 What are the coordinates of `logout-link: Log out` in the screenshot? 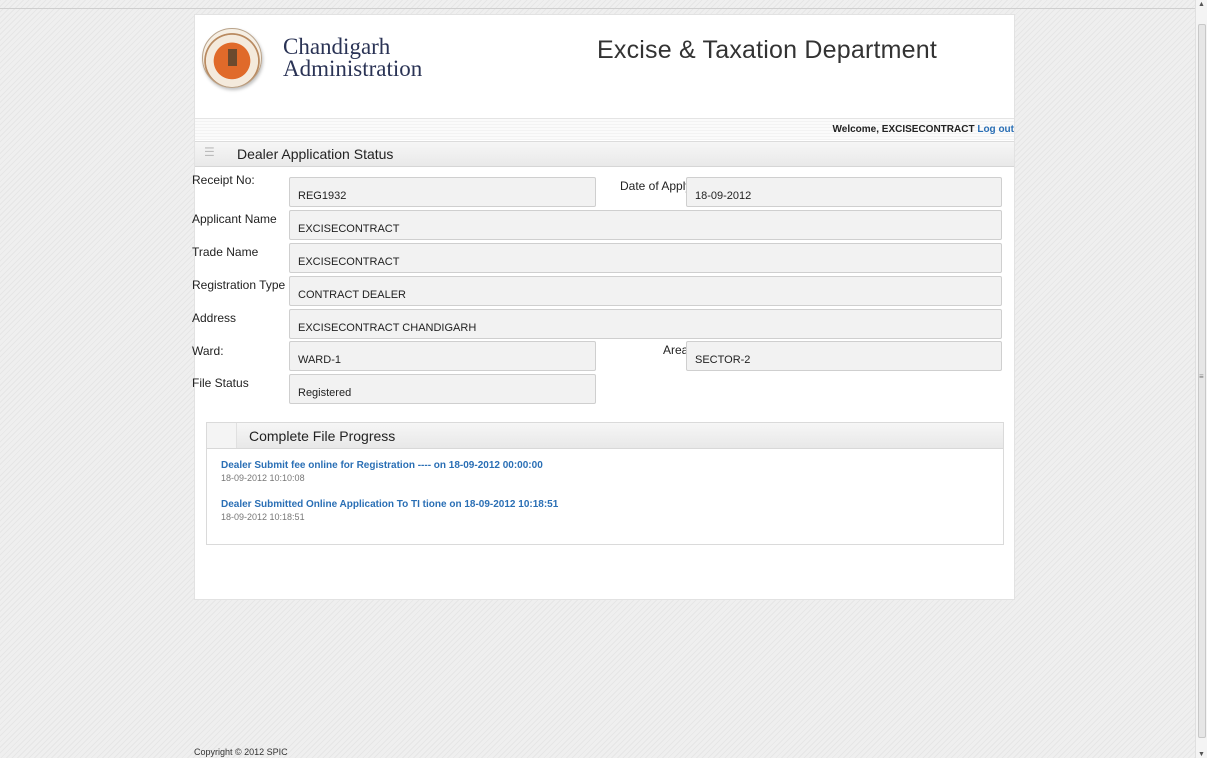 It's located at (995, 129).